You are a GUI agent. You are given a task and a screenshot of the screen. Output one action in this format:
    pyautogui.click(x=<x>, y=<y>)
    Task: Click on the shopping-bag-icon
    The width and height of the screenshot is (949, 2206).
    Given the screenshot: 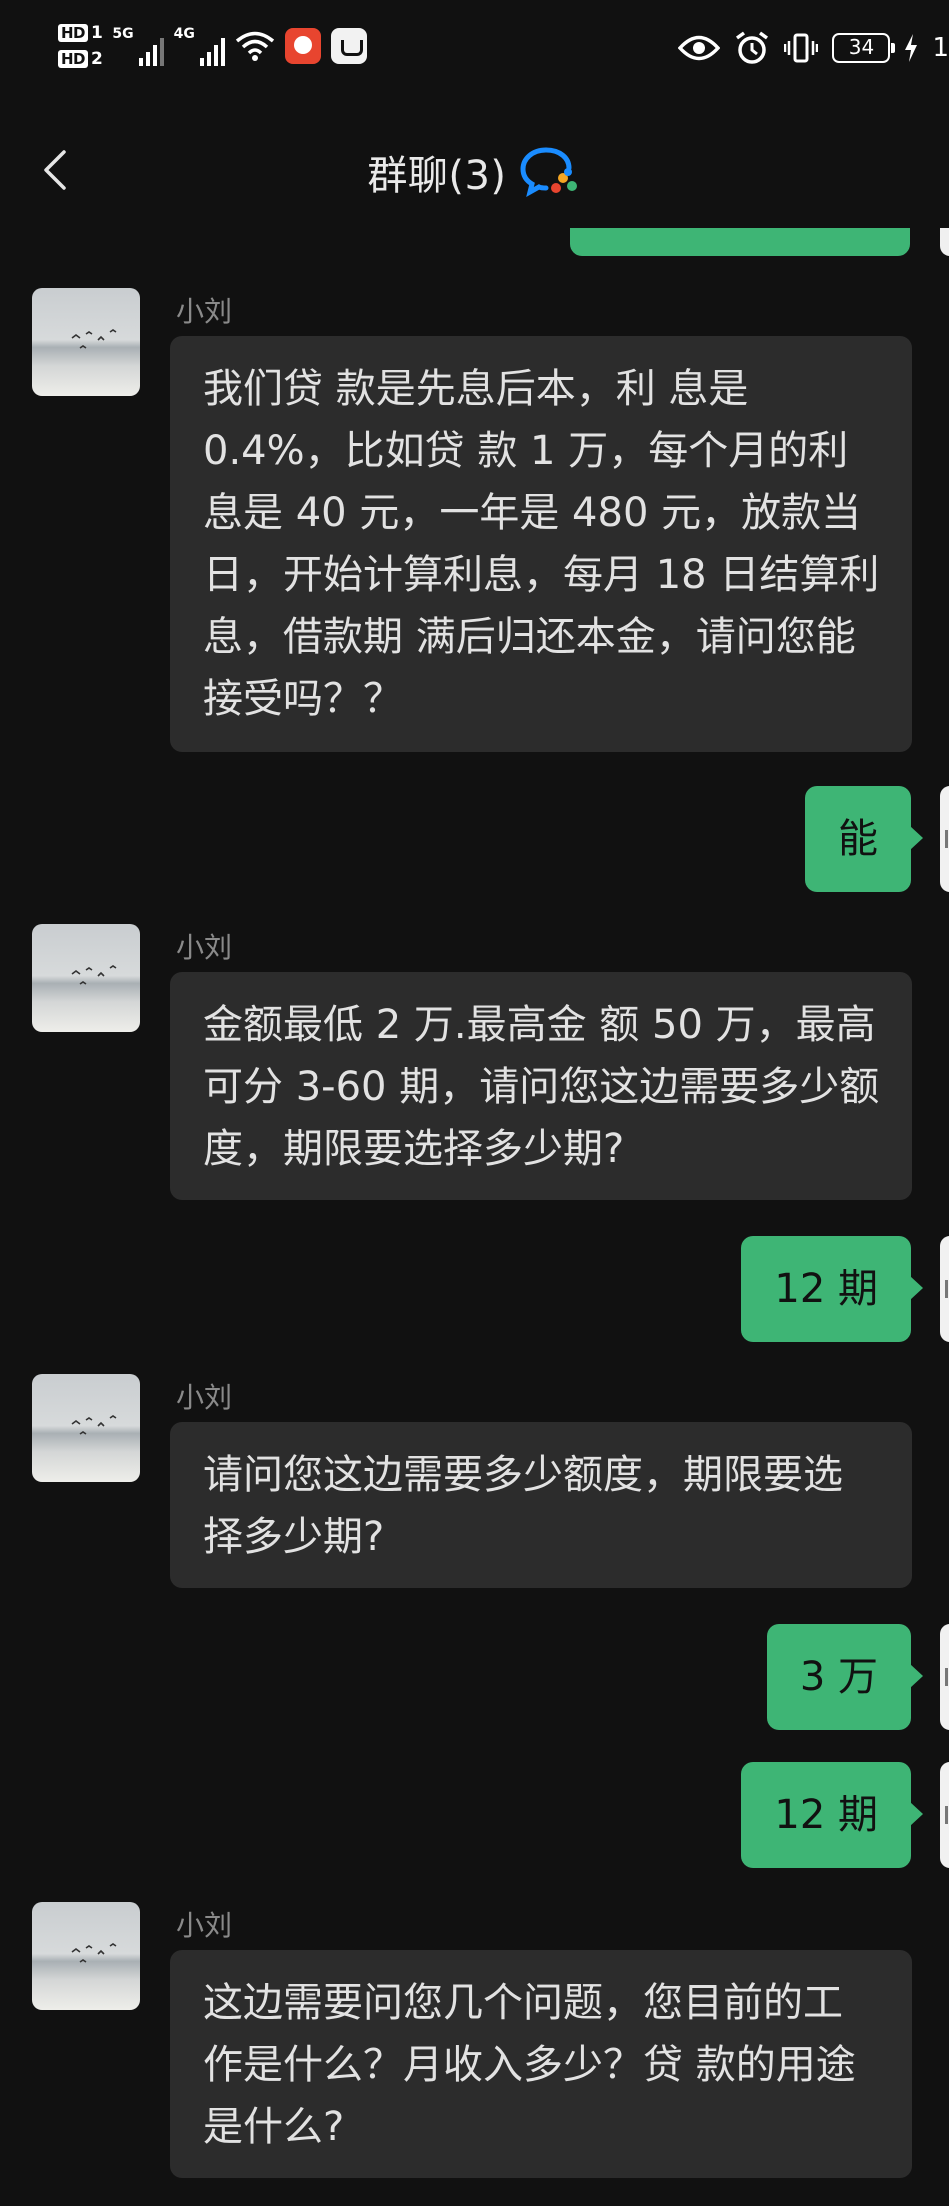 What is the action you would take?
    pyautogui.click(x=348, y=46)
    